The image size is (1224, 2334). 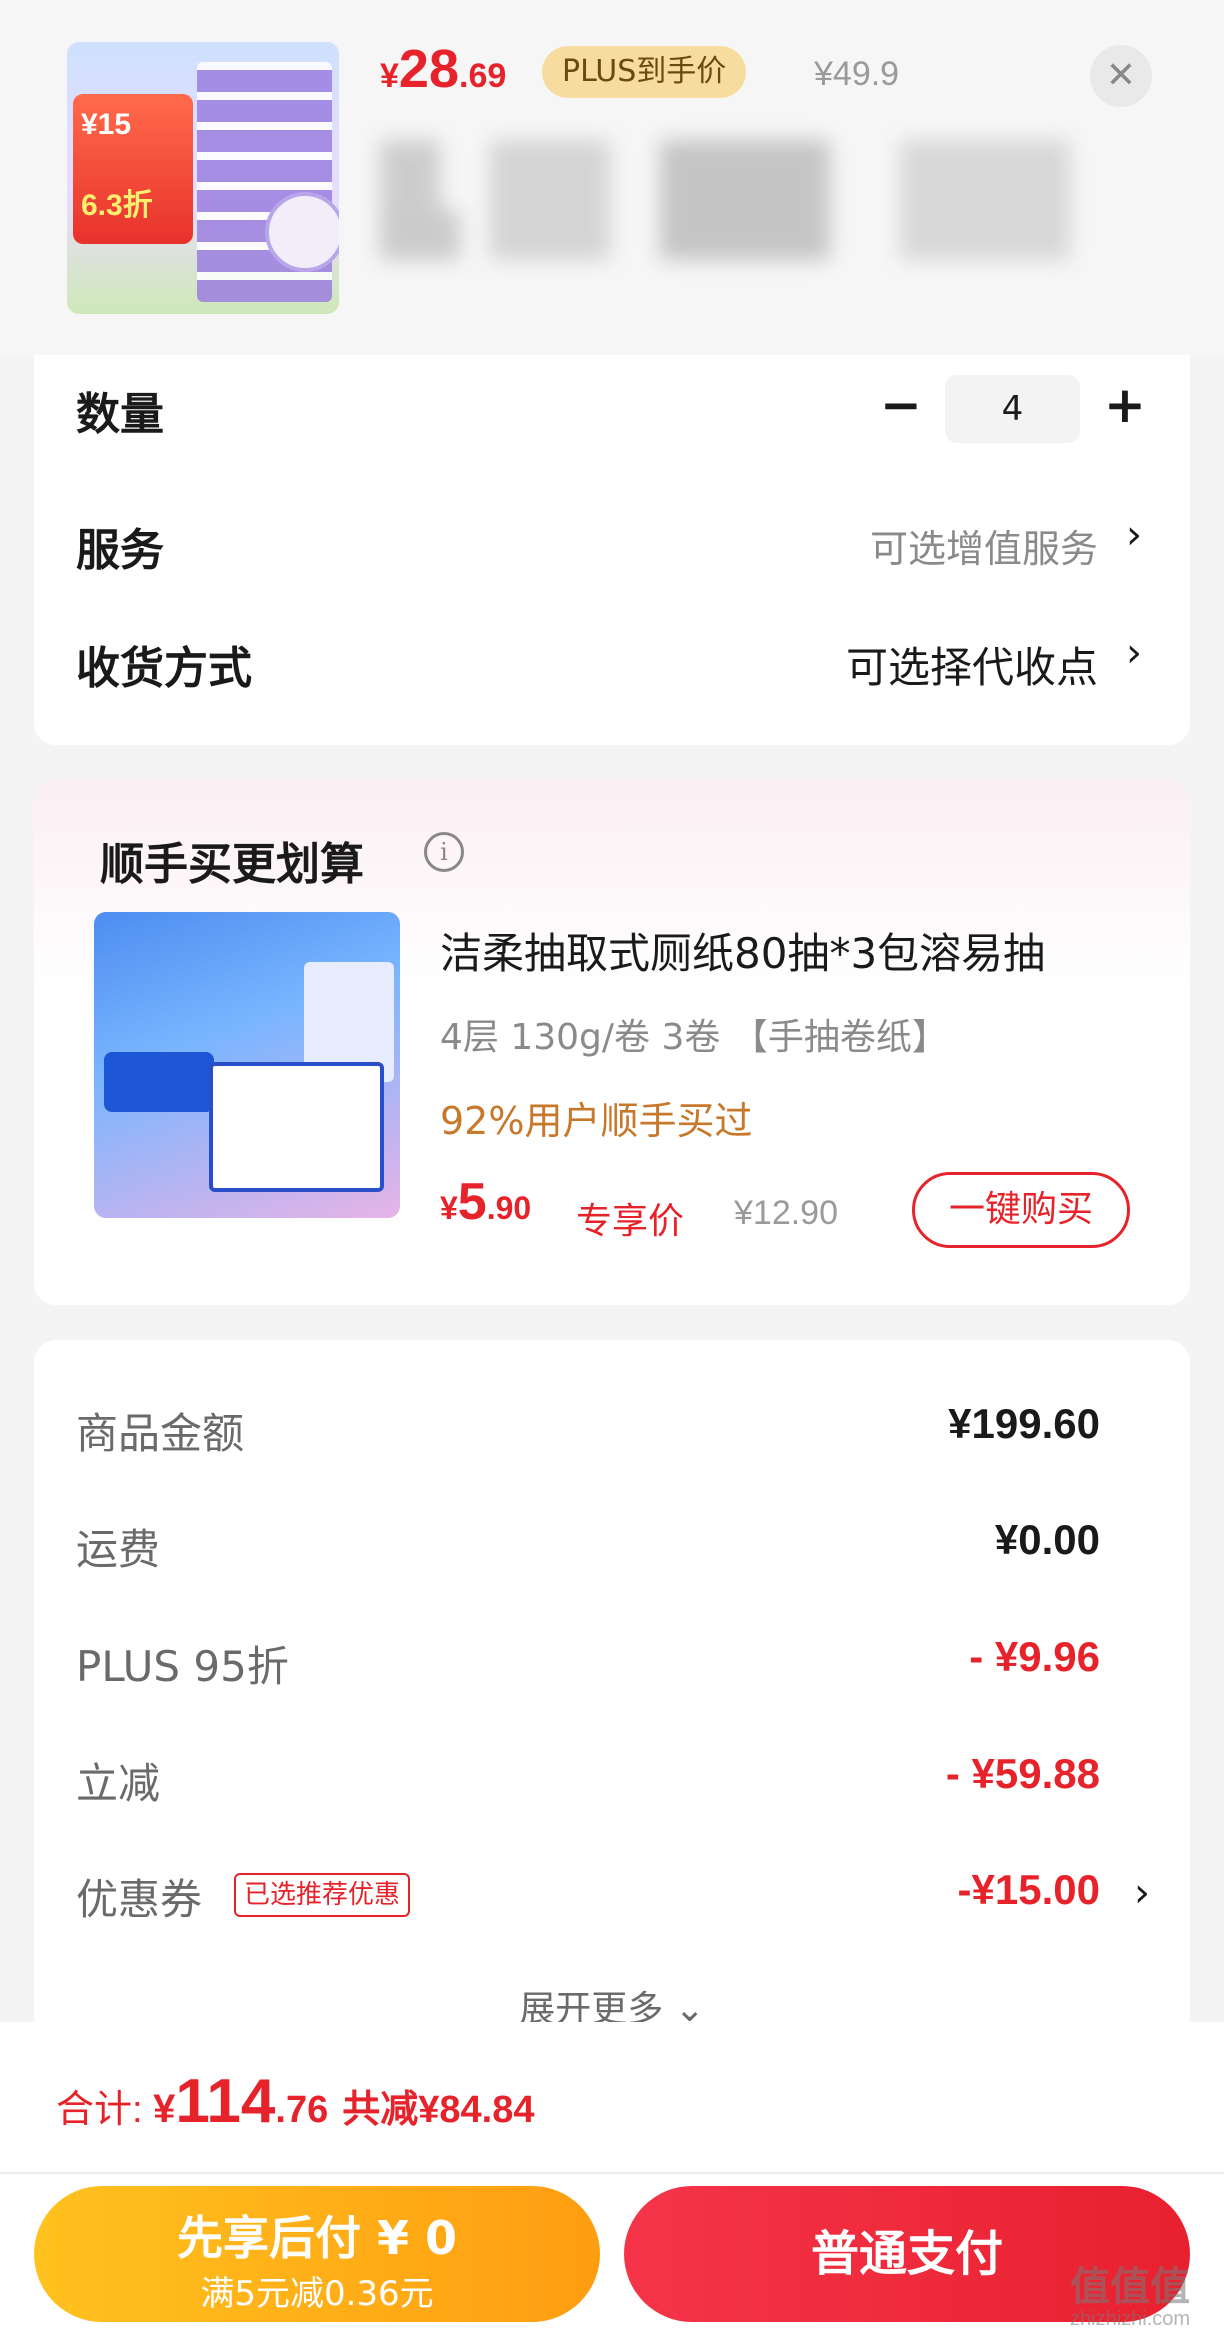 I want to click on watermark-logo: 值值值, so click(x=1130, y=2287).